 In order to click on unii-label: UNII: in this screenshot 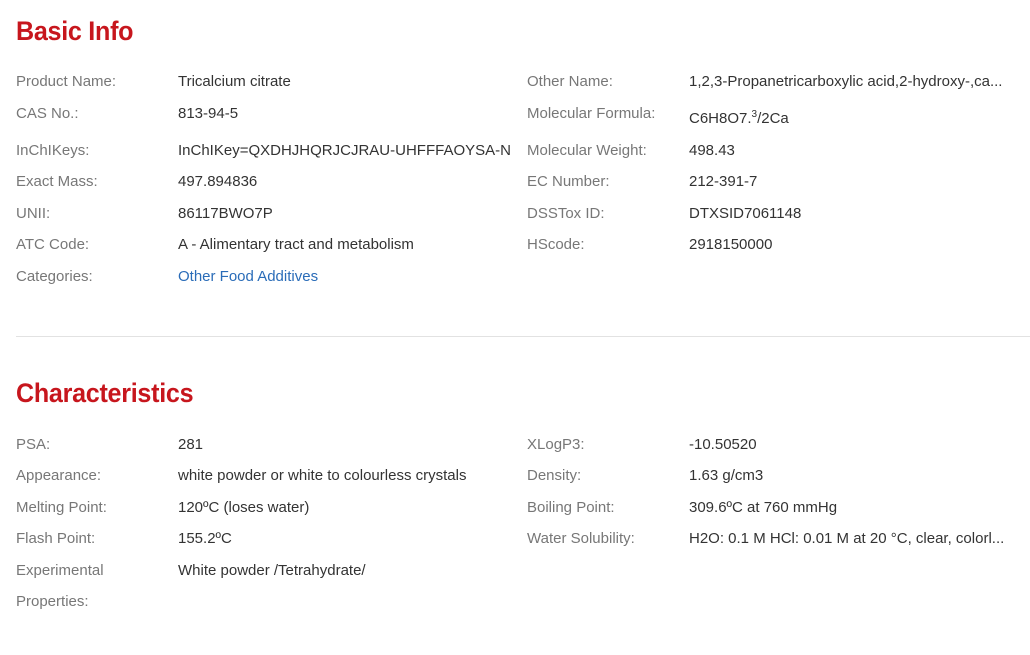, I will do `click(33, 213)`.